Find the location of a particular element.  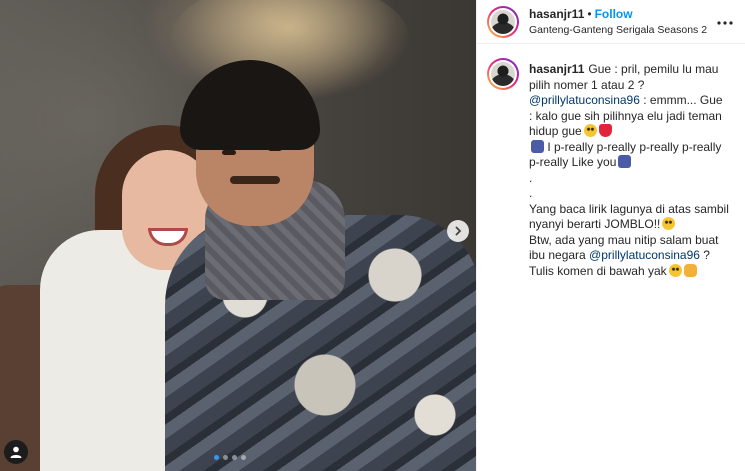

more-options-icon is located at coordinates (725, 21).